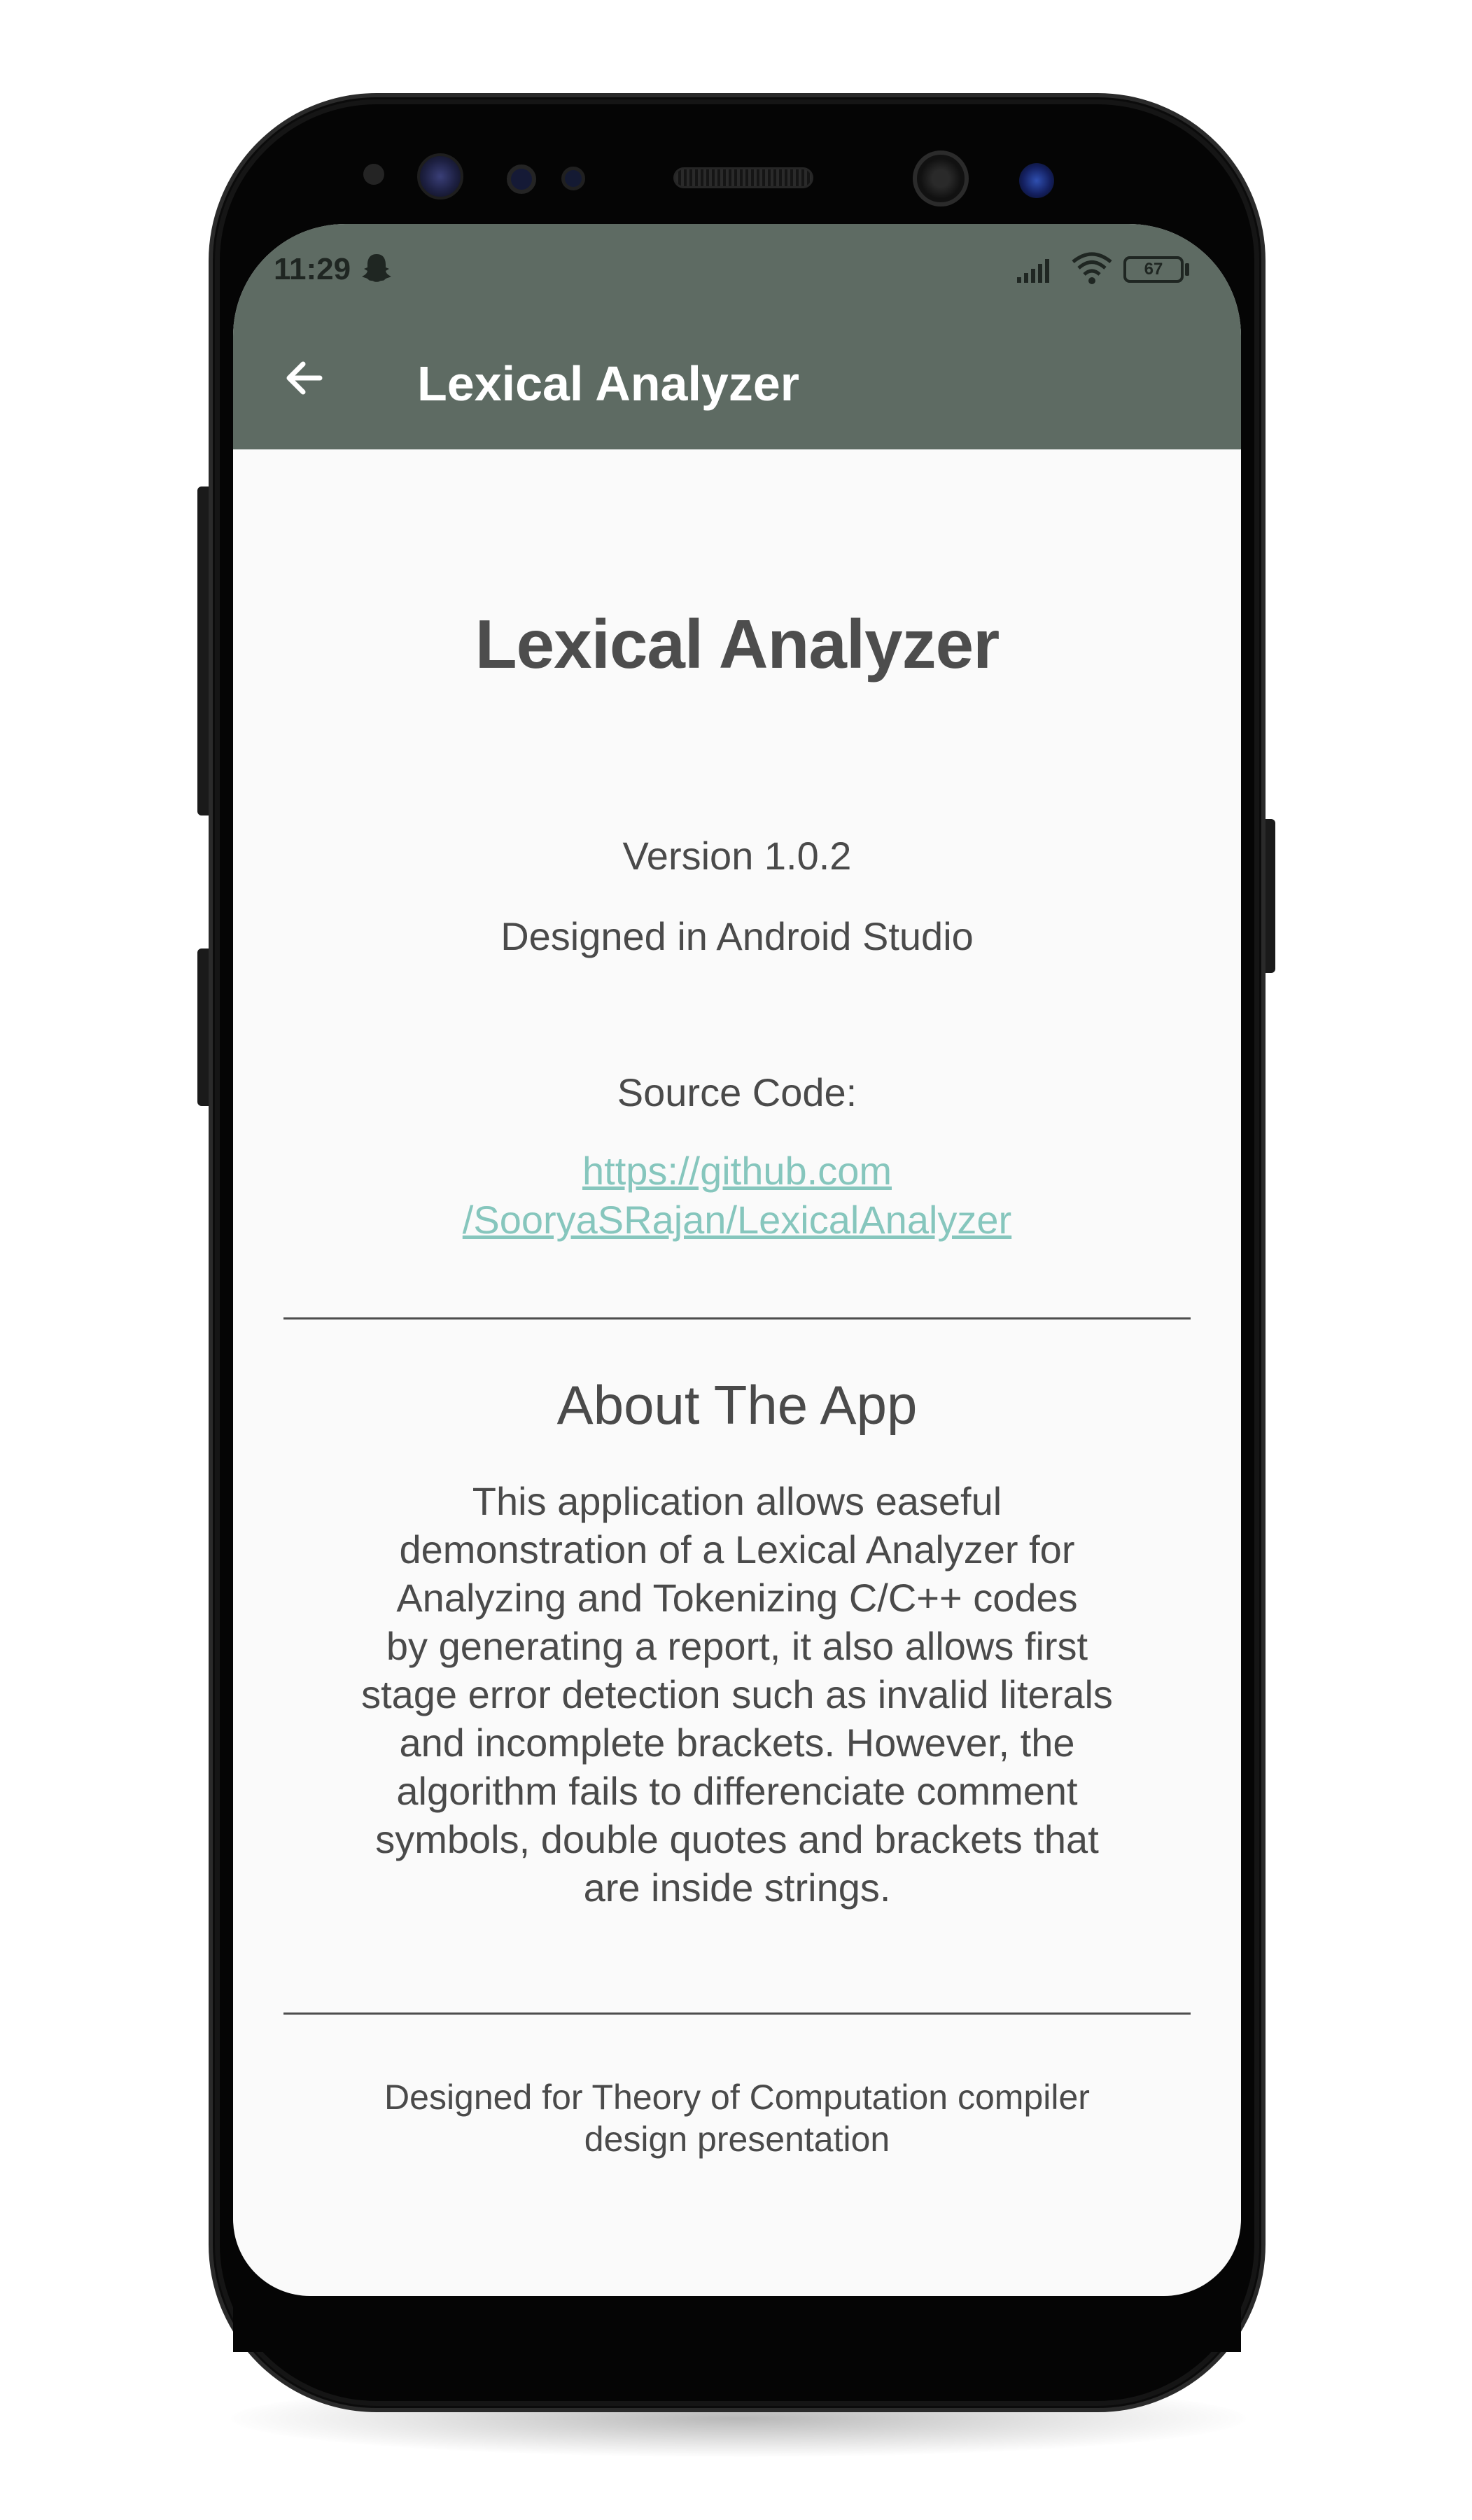 The image size is (1472, 2520). Describe the element at coordinates (737, 1092) in the screenshot. I see `source-code-label: Source Code:` at that location.